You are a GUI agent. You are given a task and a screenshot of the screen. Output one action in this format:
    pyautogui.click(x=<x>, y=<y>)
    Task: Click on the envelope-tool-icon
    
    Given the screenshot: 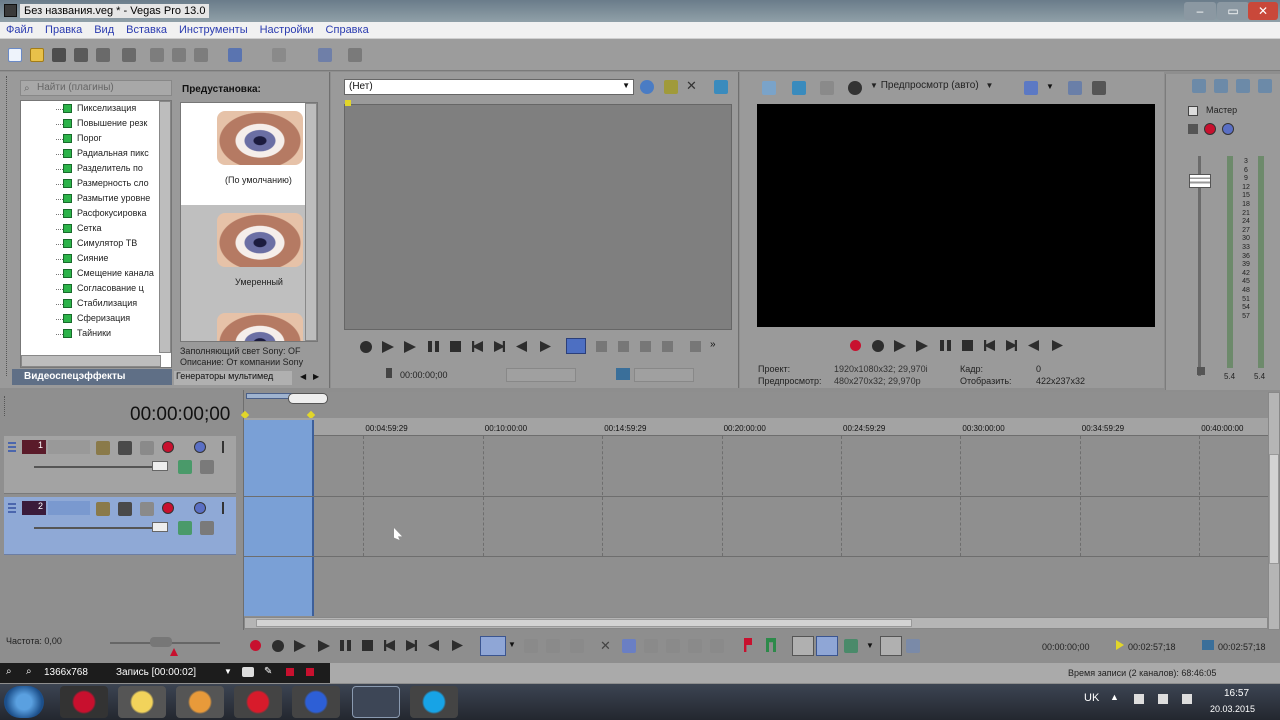 What is the action you would take?
    pyautogui.click(x=531, y=646)
    